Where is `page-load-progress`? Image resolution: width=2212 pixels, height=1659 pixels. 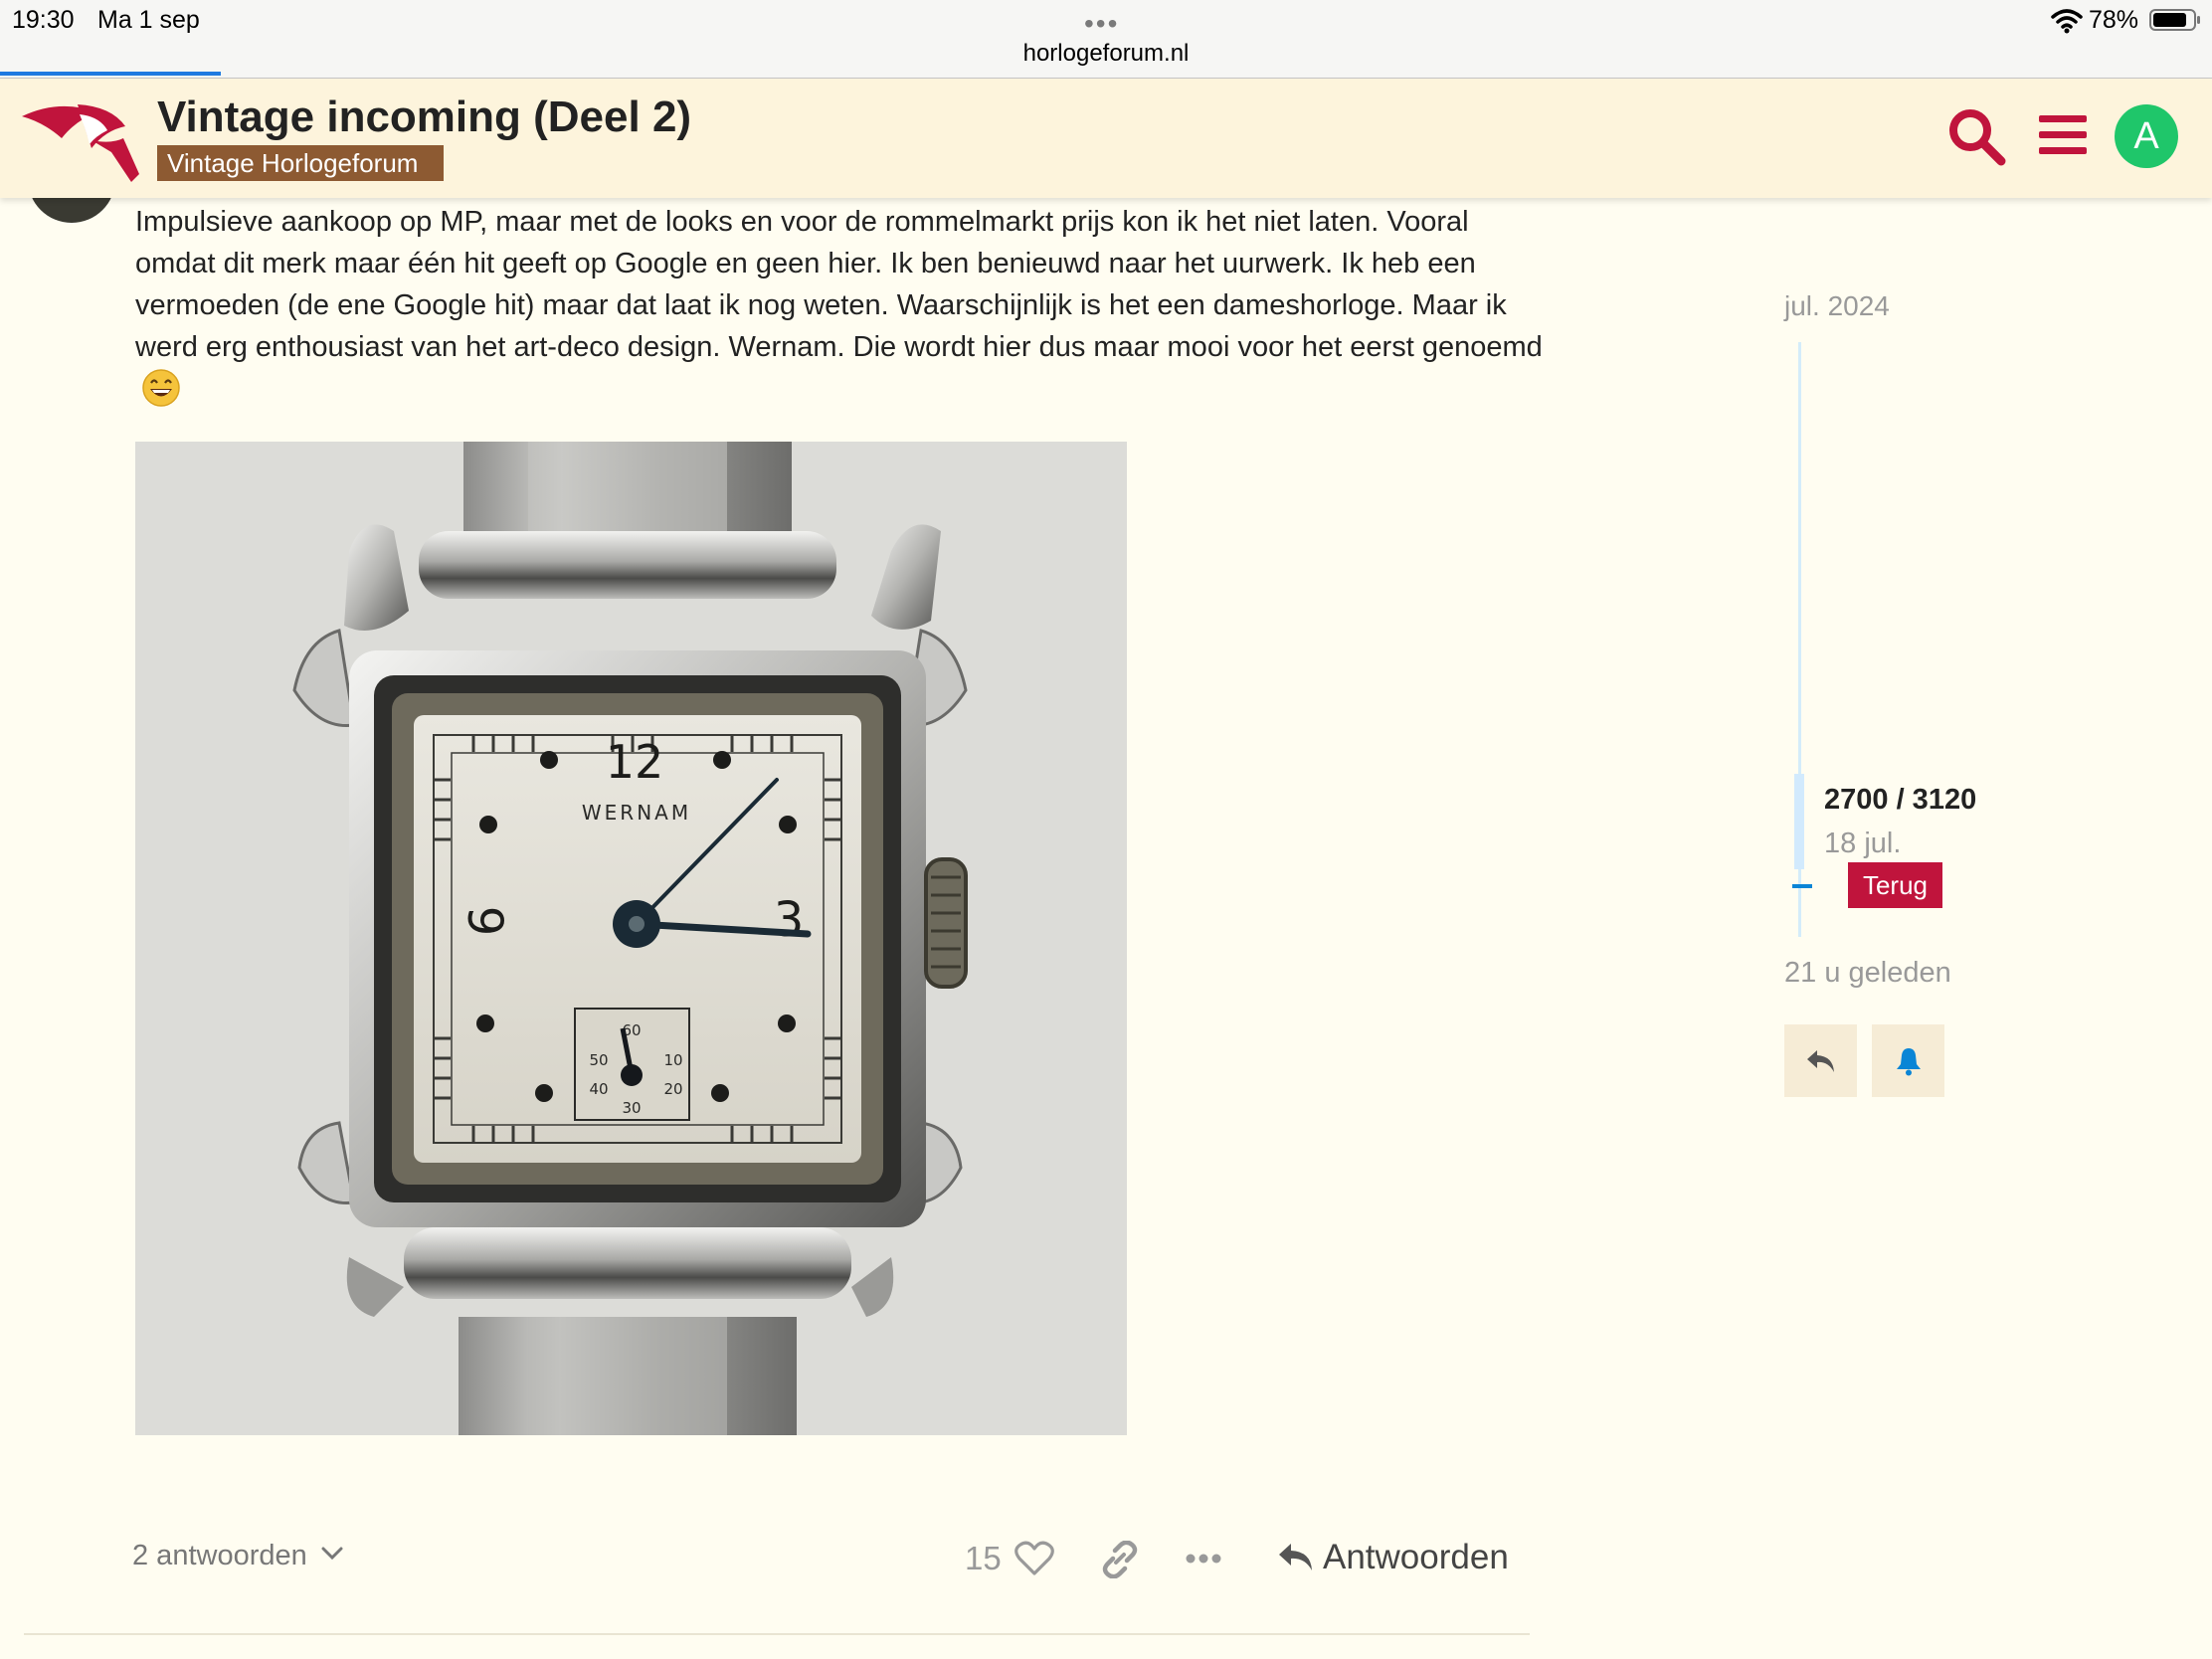
page-load-progress is located at coordinates (110, 74).